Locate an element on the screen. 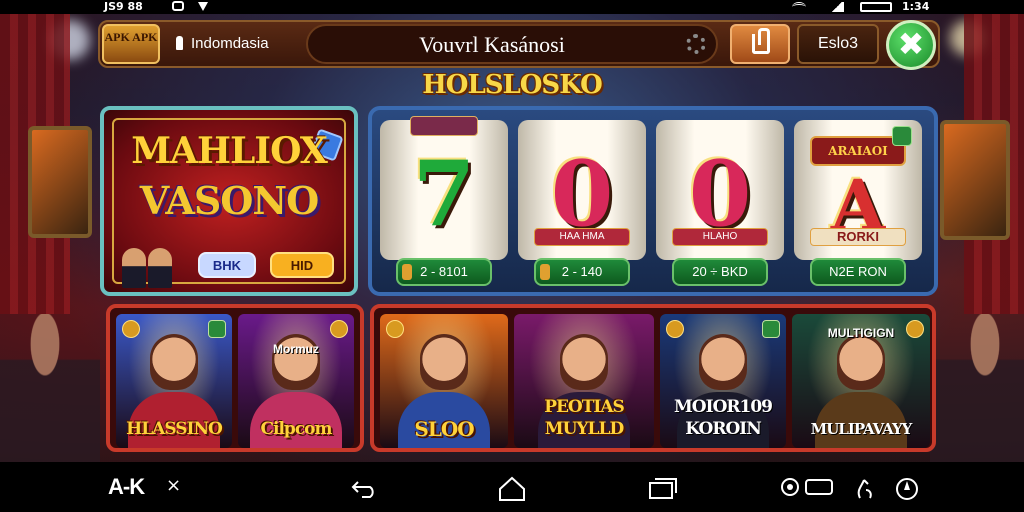  side-screen-right is located at coordinates (975, 180).